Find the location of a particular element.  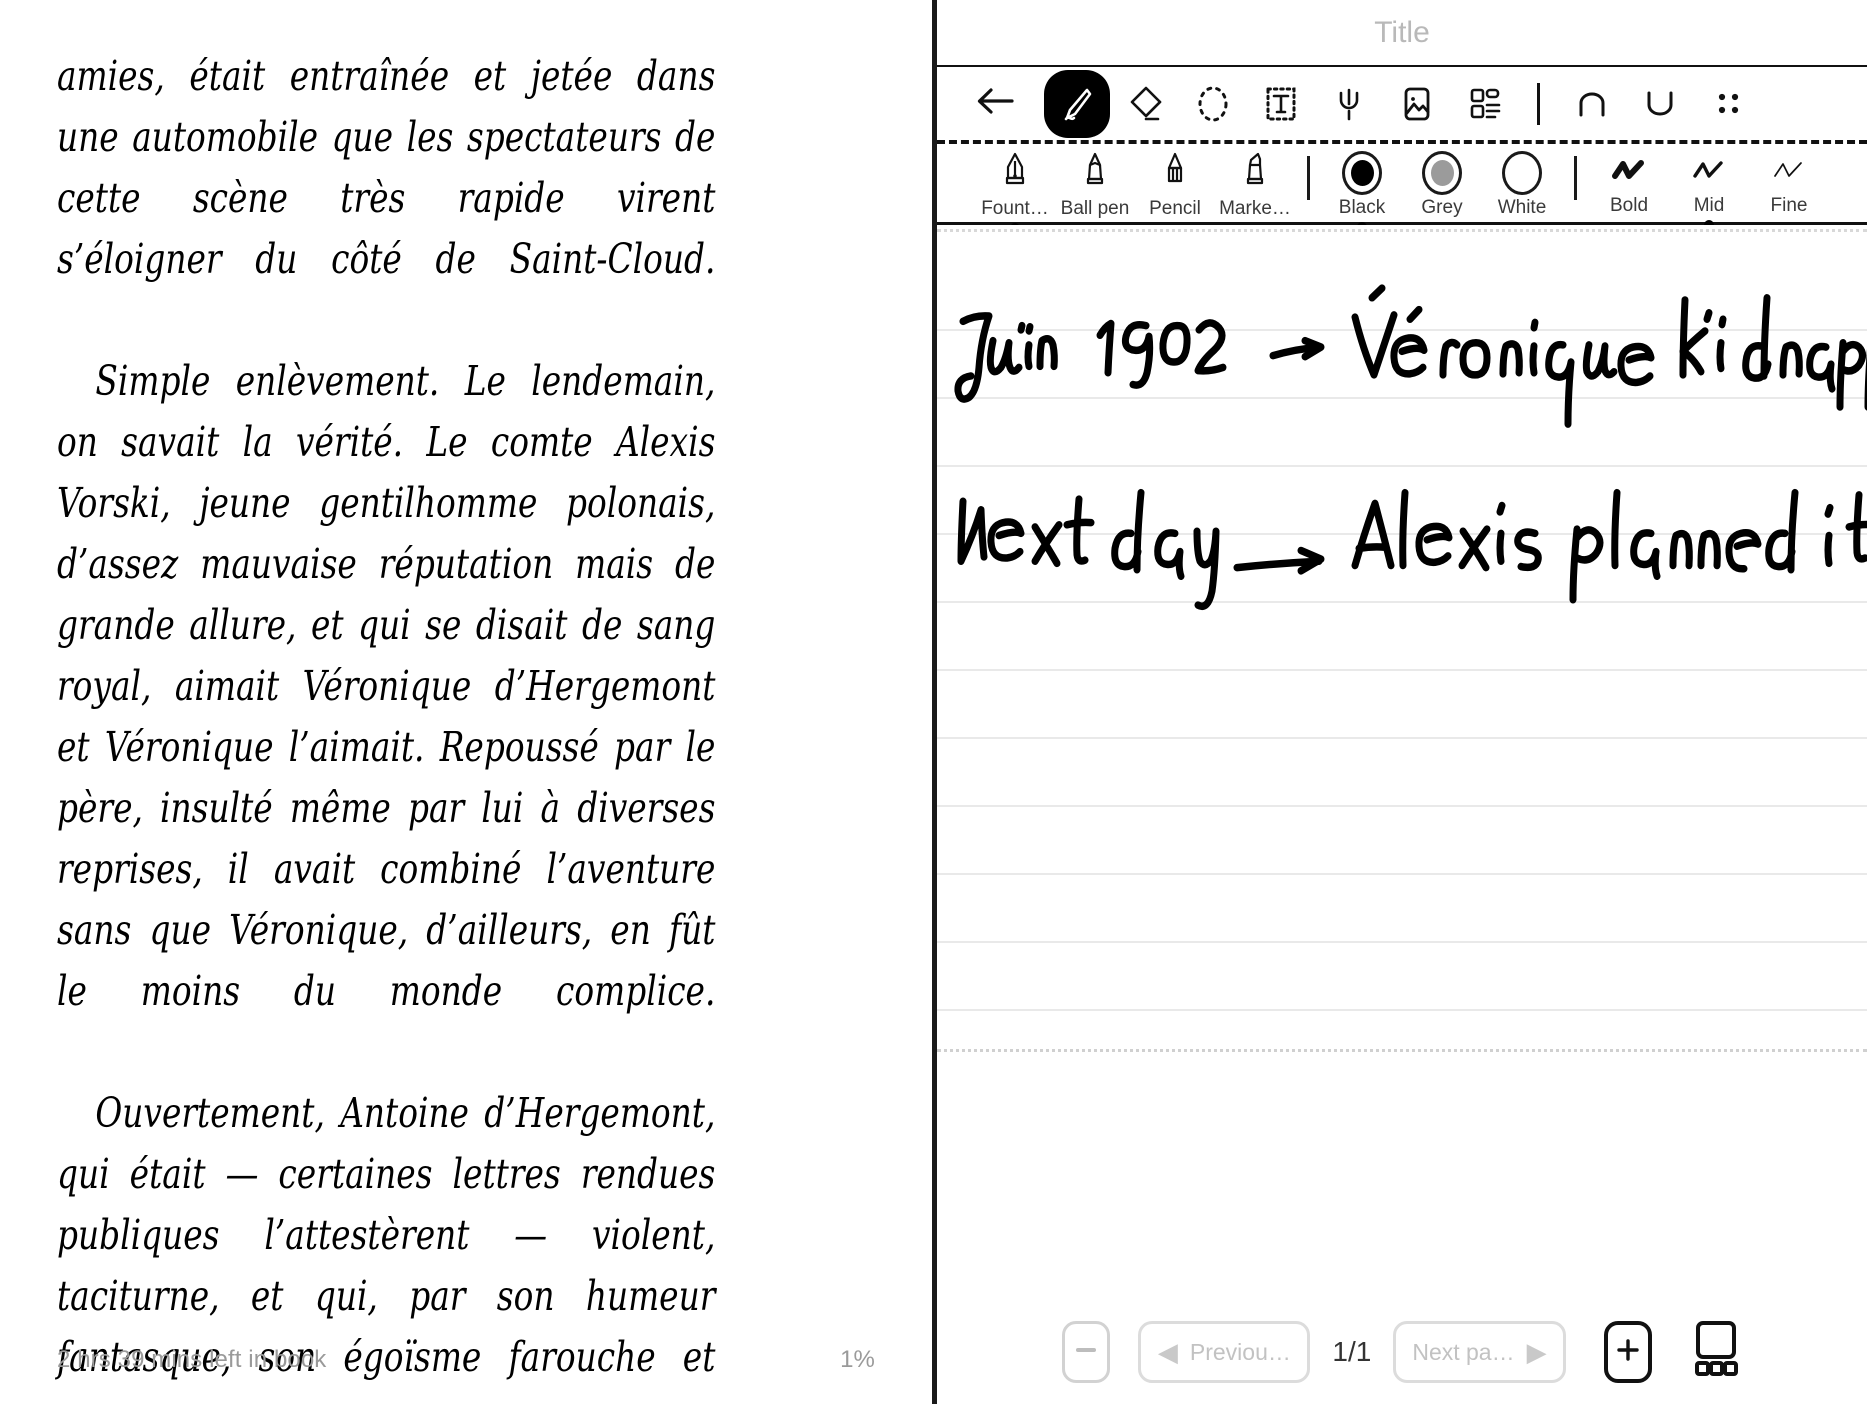

left-triangle-icon: ◀ is located at coordinates (1167, 1352).